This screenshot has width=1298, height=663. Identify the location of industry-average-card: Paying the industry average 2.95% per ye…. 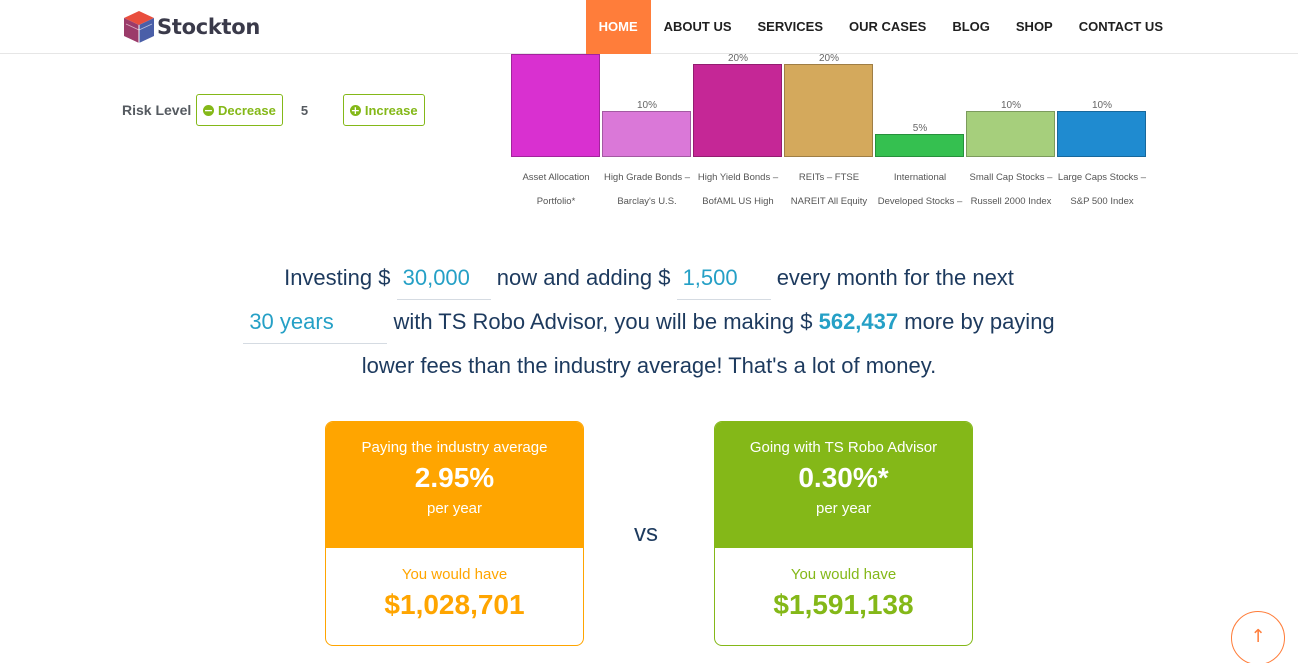
(454, 533).